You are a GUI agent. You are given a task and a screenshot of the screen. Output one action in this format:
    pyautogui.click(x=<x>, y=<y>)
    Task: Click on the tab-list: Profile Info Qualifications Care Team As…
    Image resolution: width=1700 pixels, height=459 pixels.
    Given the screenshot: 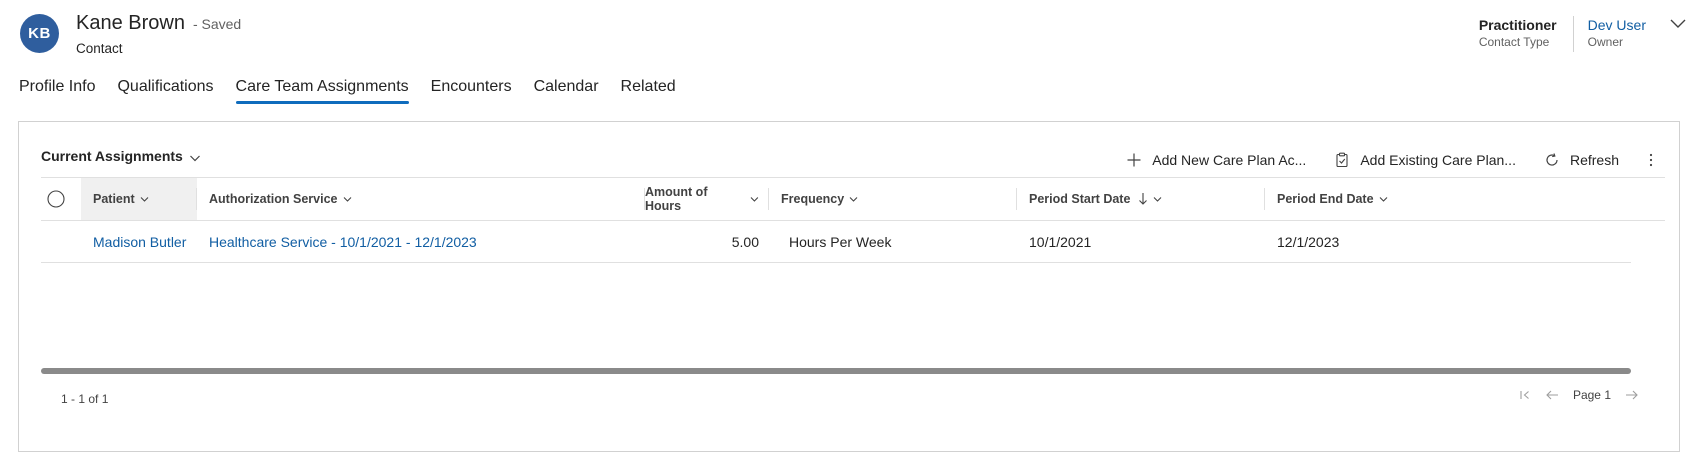 What is the action you would take?
    pyautogui.click(x=358, y=91)
    